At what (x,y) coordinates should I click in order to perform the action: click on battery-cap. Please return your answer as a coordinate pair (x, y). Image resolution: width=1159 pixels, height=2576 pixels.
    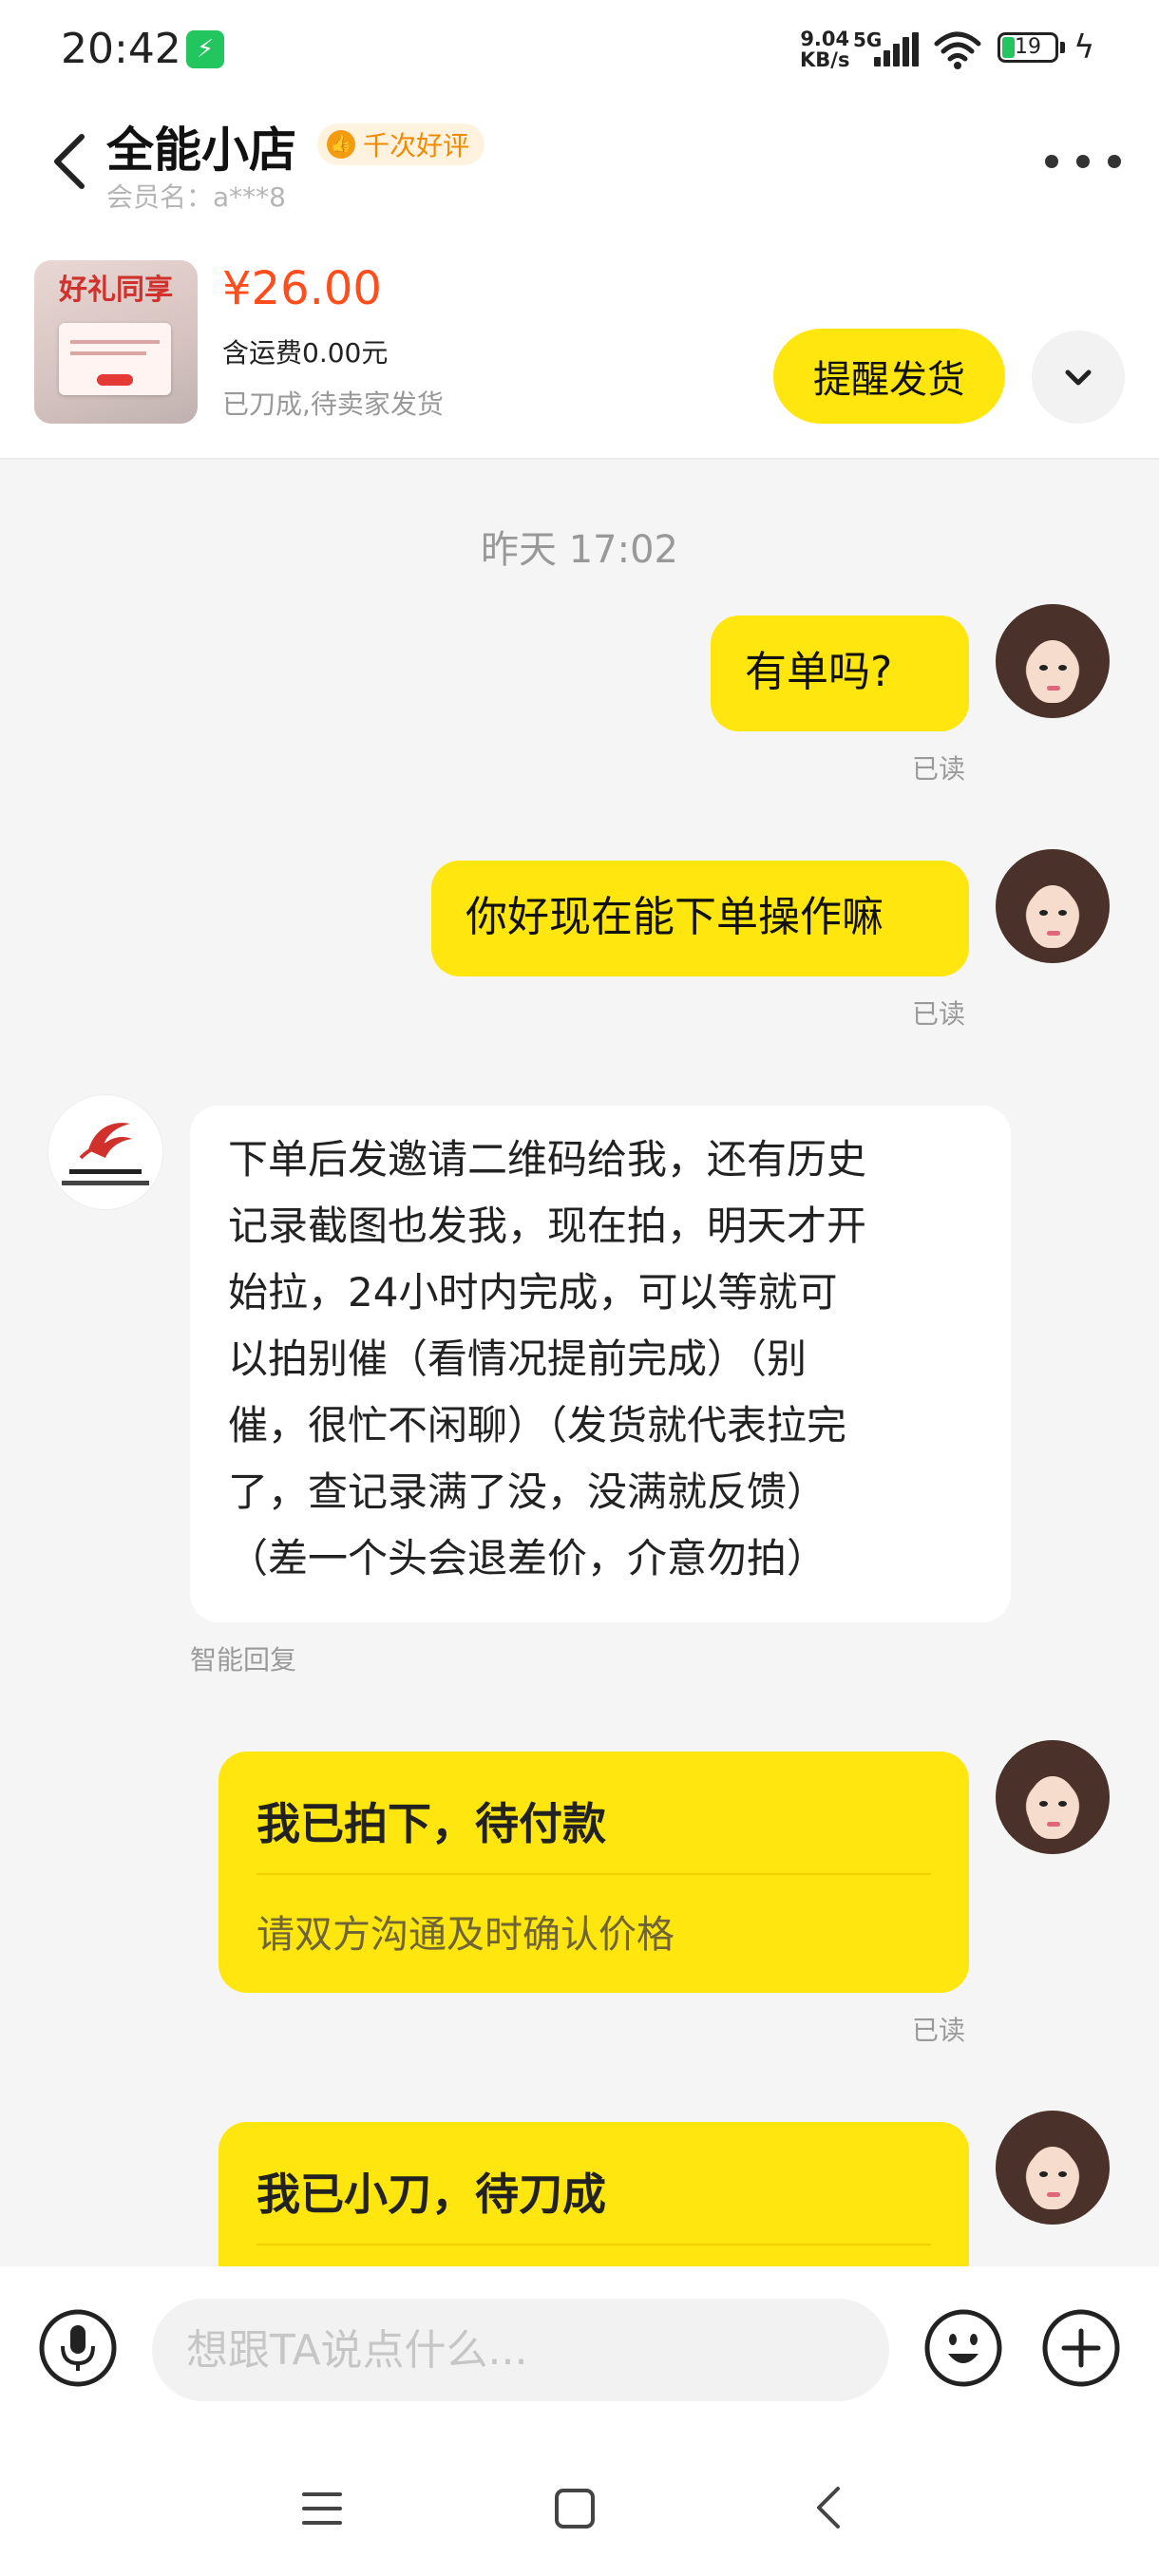
    Looking at the image, I should click on (1062, 47).